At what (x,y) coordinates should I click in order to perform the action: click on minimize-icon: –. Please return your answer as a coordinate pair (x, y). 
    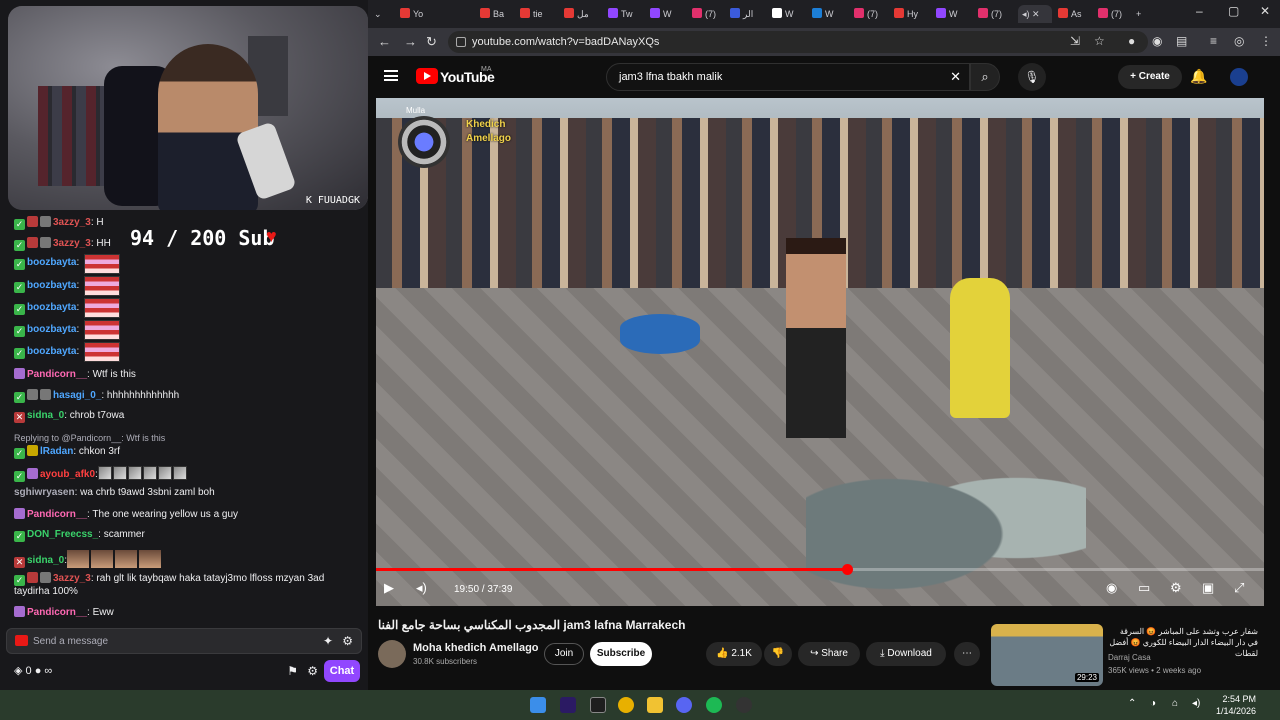
    Looking at the image, I should click on (1199, 11).